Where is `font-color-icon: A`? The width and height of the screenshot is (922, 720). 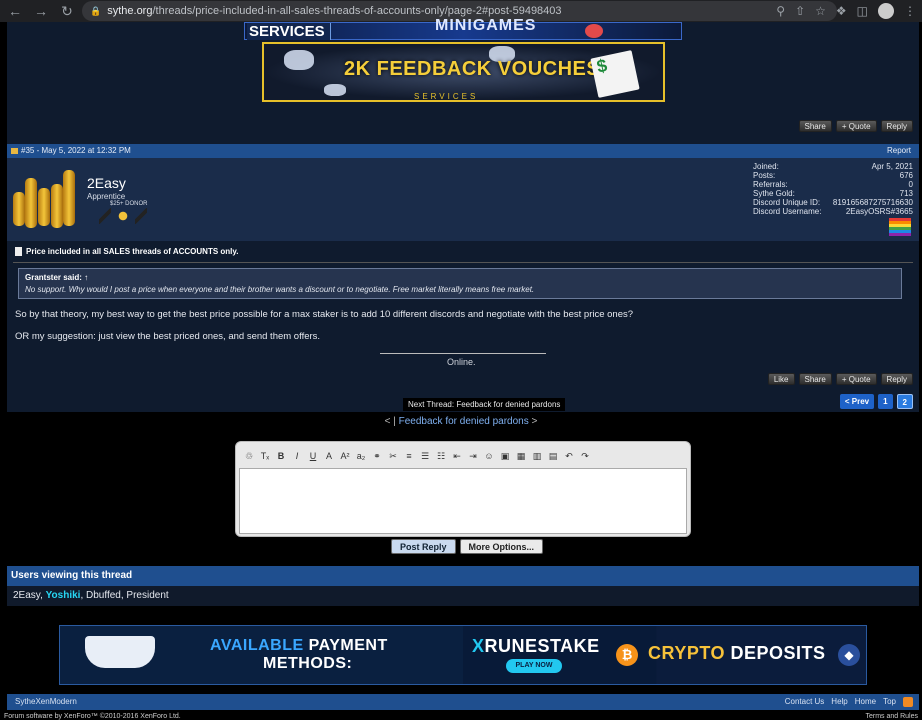 font-color-icon: A is located at coordinates (329, 456).